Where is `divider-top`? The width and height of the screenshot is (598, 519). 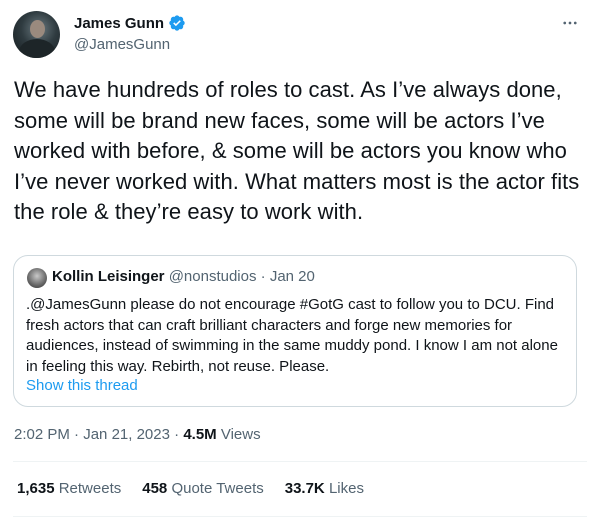 divider-top is located at coordinates (300, 461).